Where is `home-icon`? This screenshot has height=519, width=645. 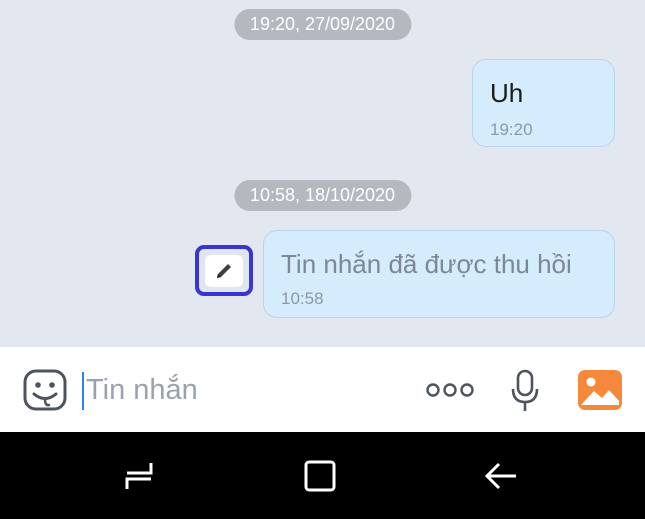
home-icon is located at coordinates (320, 476).